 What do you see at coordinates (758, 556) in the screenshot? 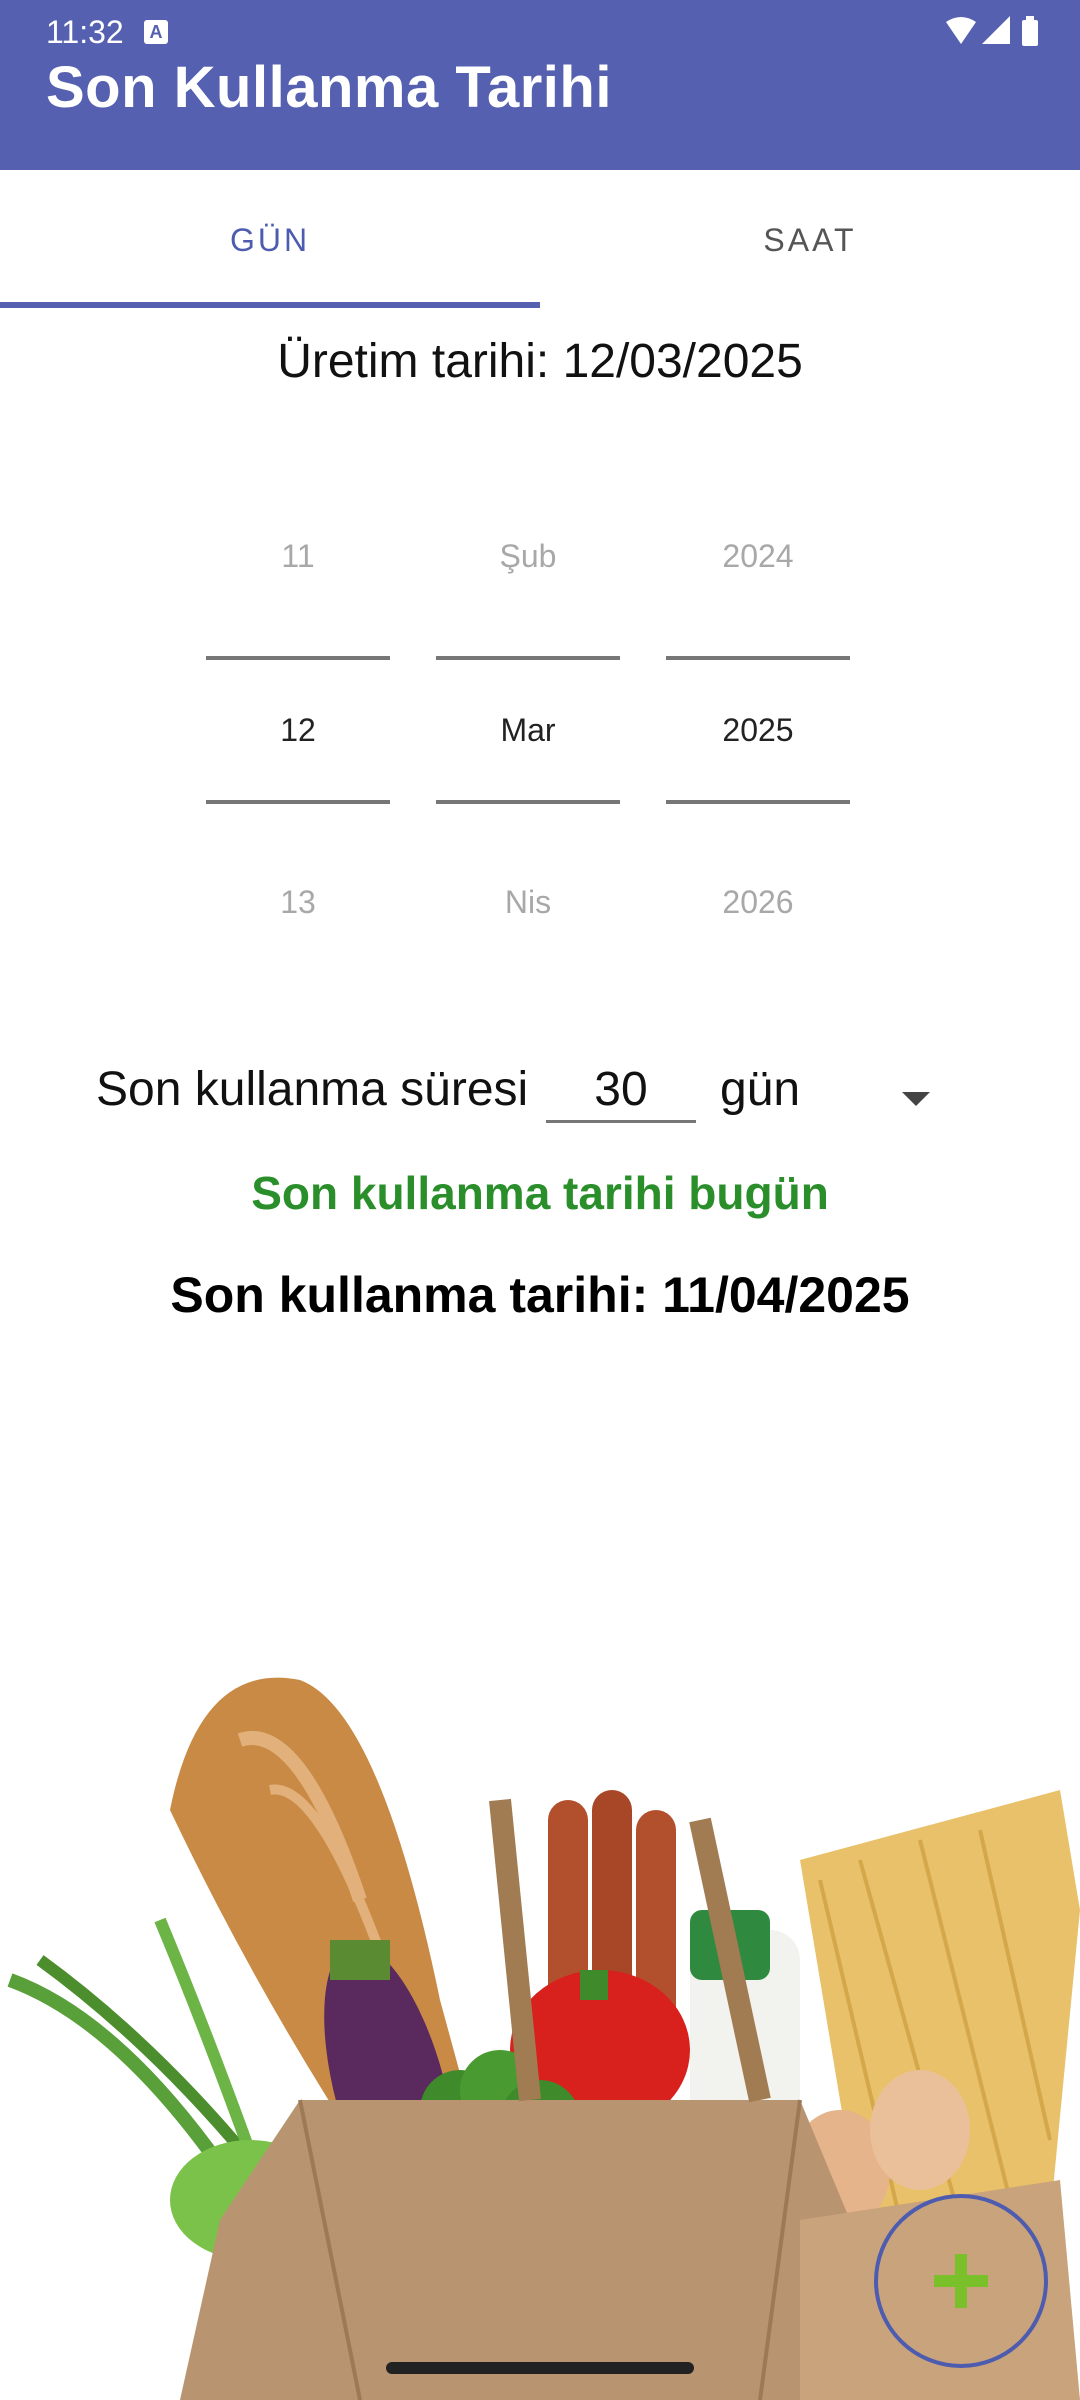
I see `year-prev: 2024` at bounding box center [758, 556].